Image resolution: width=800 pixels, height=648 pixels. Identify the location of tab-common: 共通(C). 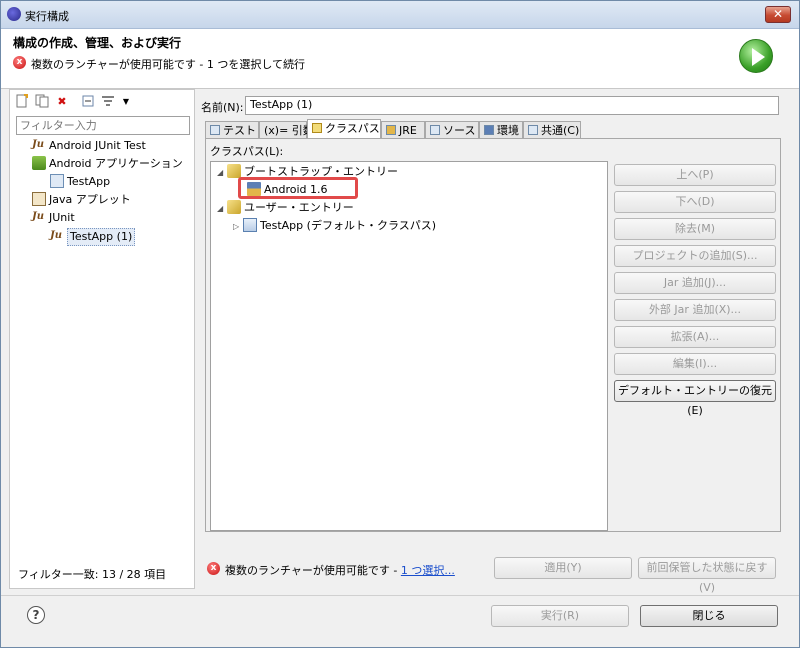
(552, 130).